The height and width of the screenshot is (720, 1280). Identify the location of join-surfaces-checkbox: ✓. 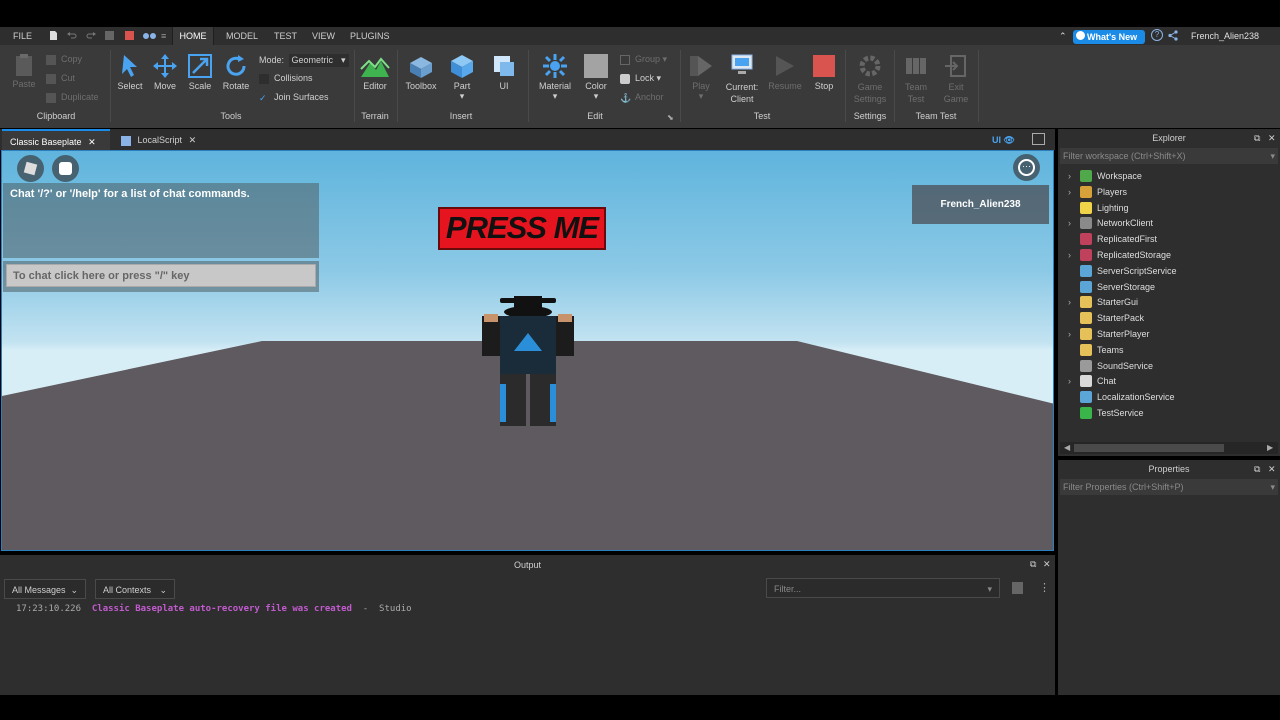
(264, 98).